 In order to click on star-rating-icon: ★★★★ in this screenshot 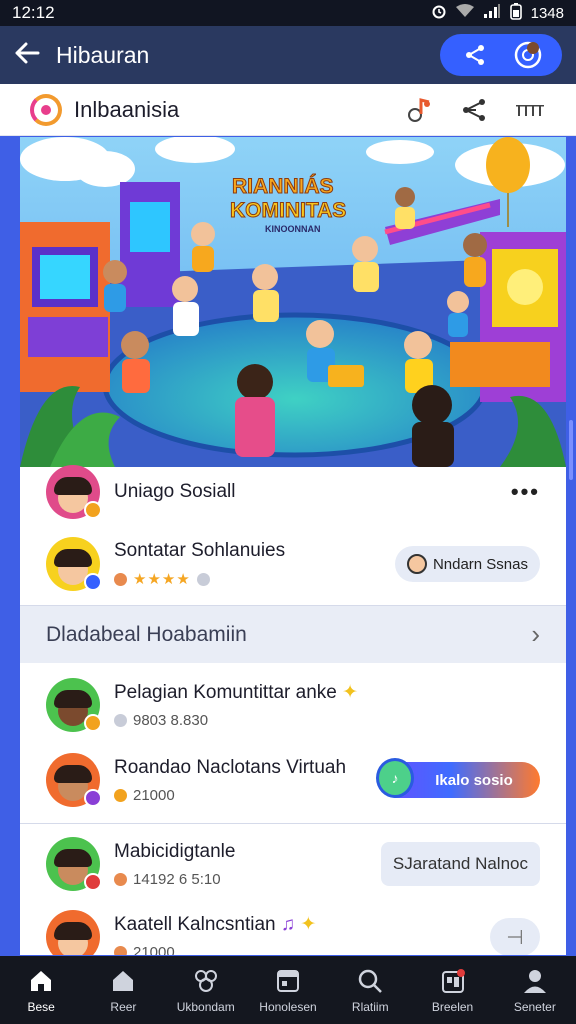, I will do `click(162, 579)`.